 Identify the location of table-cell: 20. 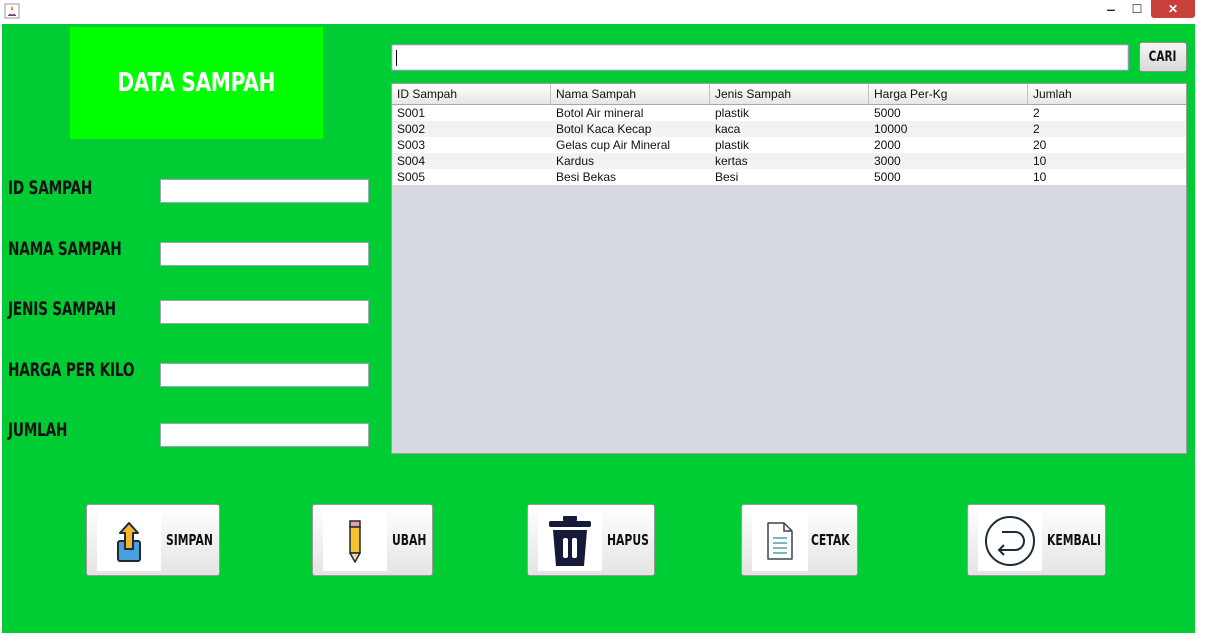
(1040, 145).